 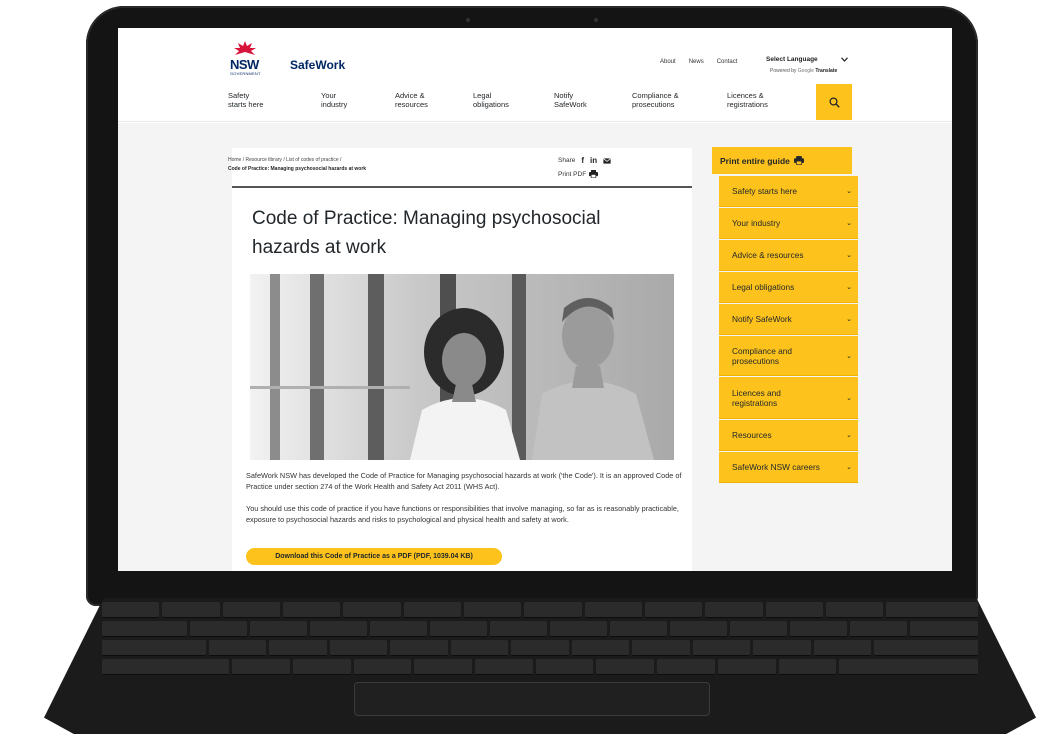 I want to click on side-nav-notify-safework: Notify SafeWork ⌄, so click(x=788, y=319).